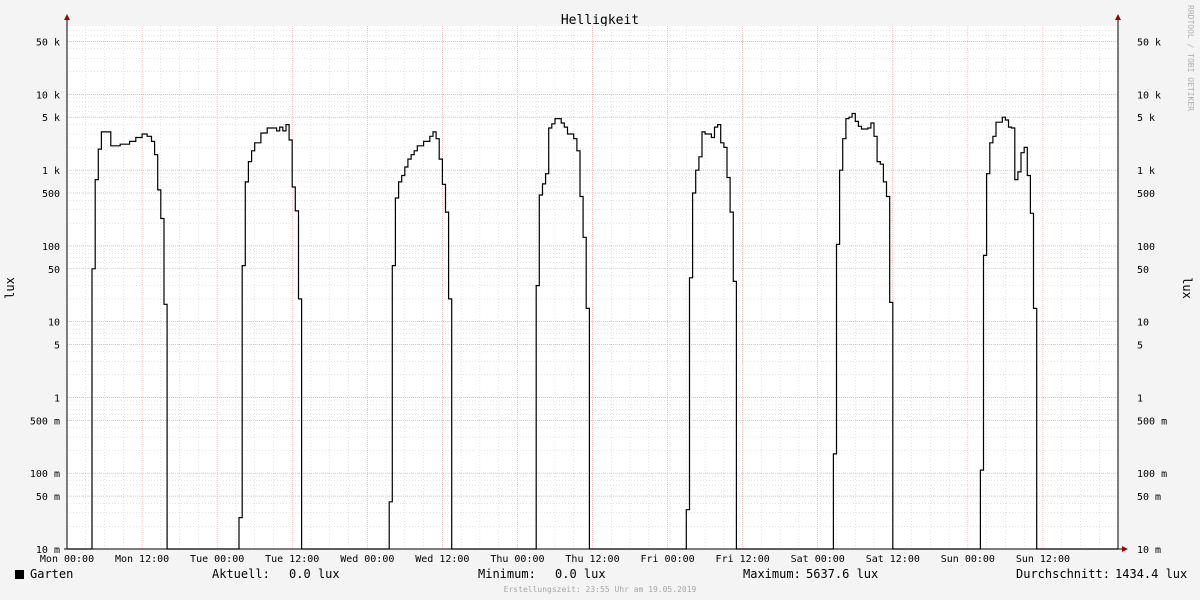 The width and height of the screenshot is (1200, 600). What do you see at coordinates (51, 194) in the screenshot?
I see `y-tick-label-left: 500` at bounding box center [51, 194].